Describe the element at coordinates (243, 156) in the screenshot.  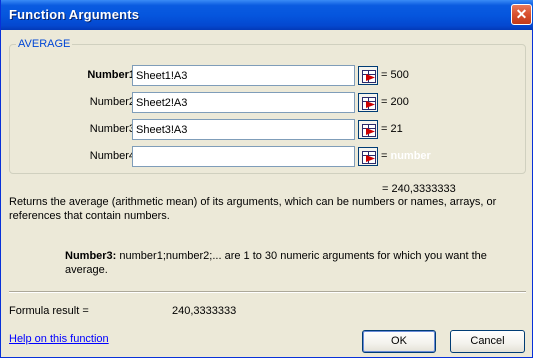
I see `number4-input` at that location.